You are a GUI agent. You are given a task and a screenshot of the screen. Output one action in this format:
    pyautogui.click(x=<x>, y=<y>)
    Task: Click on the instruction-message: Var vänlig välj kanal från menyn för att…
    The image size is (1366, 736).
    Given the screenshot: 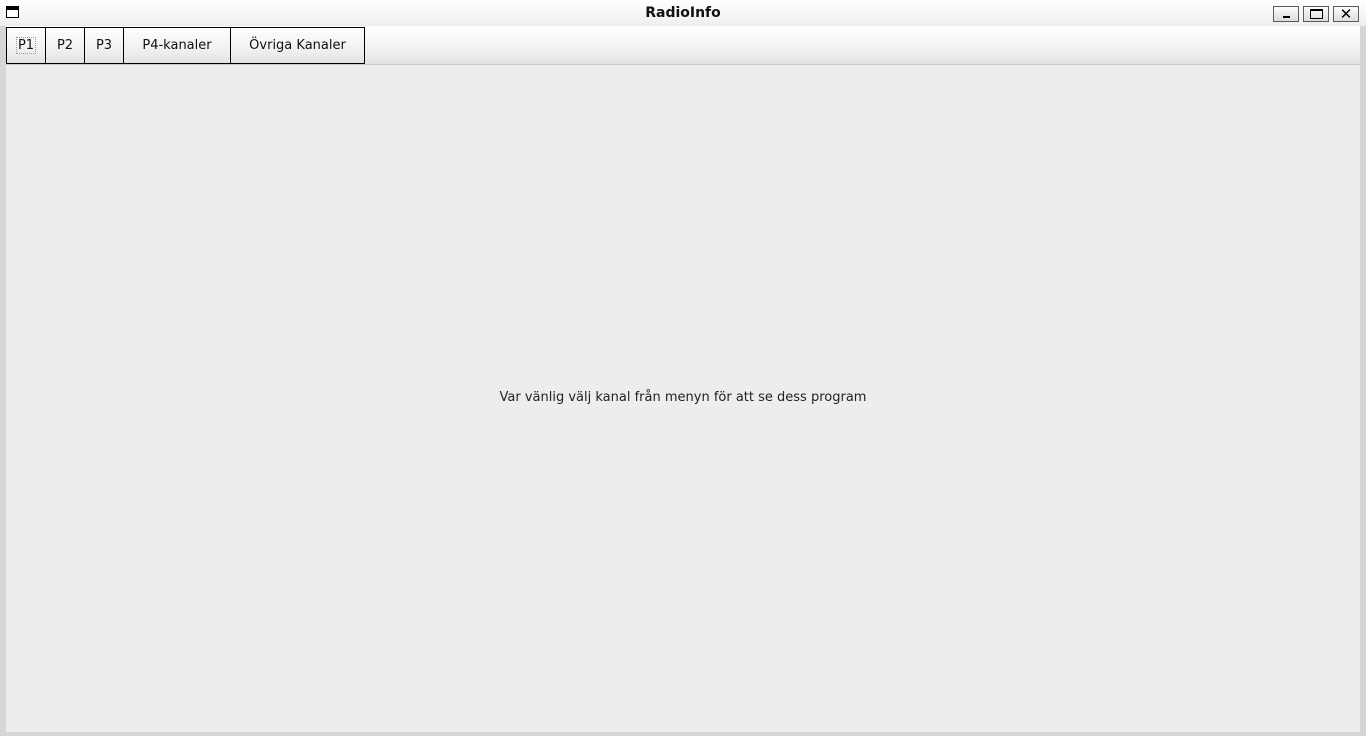 What is the action you would take?
    pyautogui.click(x=683, y=397)
    